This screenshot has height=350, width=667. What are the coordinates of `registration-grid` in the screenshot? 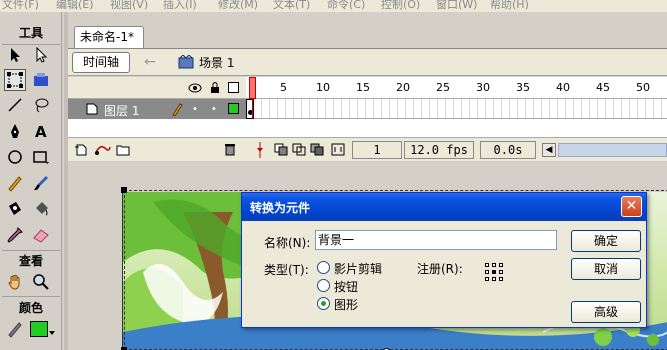 It's located at (495, 273).